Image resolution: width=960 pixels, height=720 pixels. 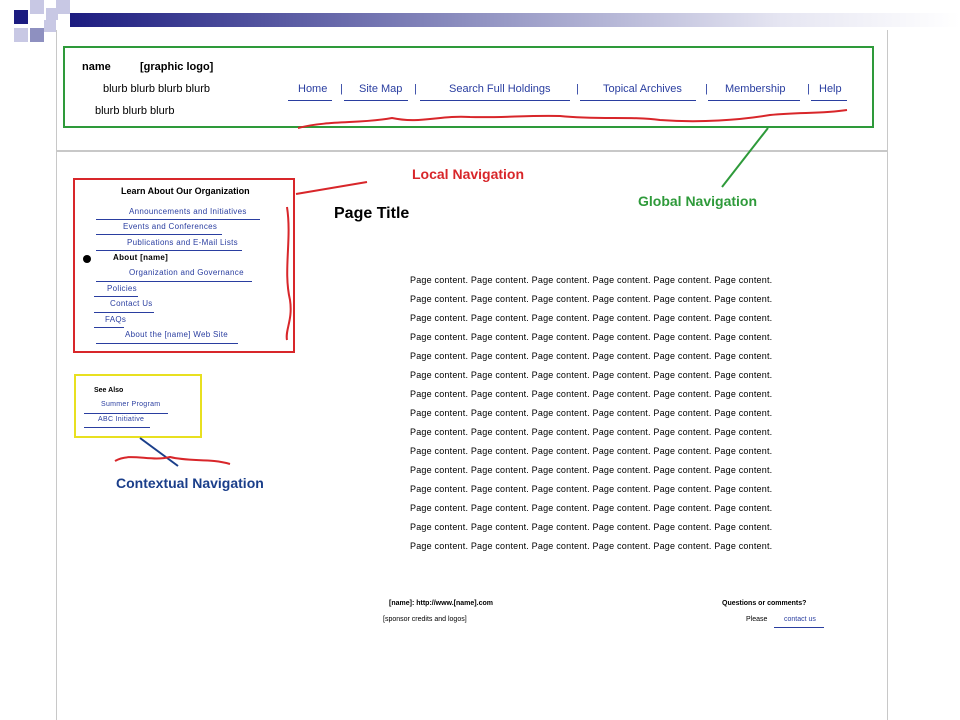 What do you see at coordinates (159, 452) in the screenshot?
I see `contextual-nav-pointer-line` at bounding box center [159, 452].